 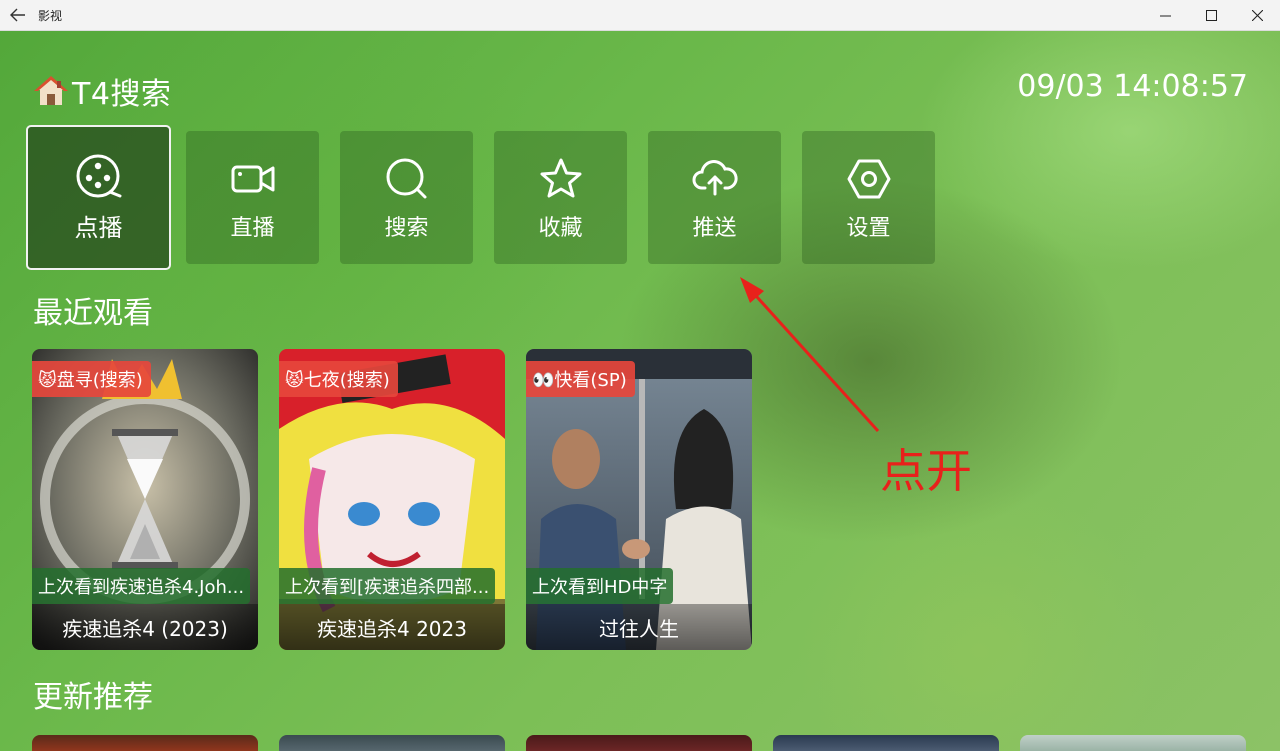 What do you see at coordinates (18, 15) in the screenshot?
I see `back-arrow-icon` at bounding box center [18, 15].